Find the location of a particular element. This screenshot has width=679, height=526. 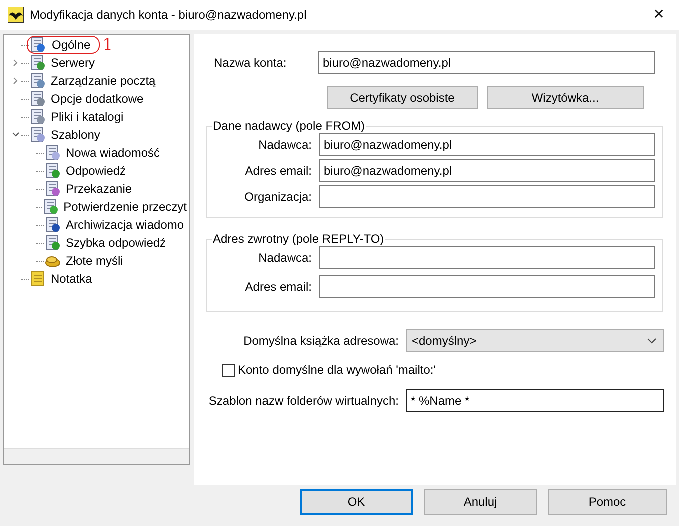

window-title: Modyfikacja danych konta - biuro@nazwadomeny.pl is located at coordinates (169, 15).